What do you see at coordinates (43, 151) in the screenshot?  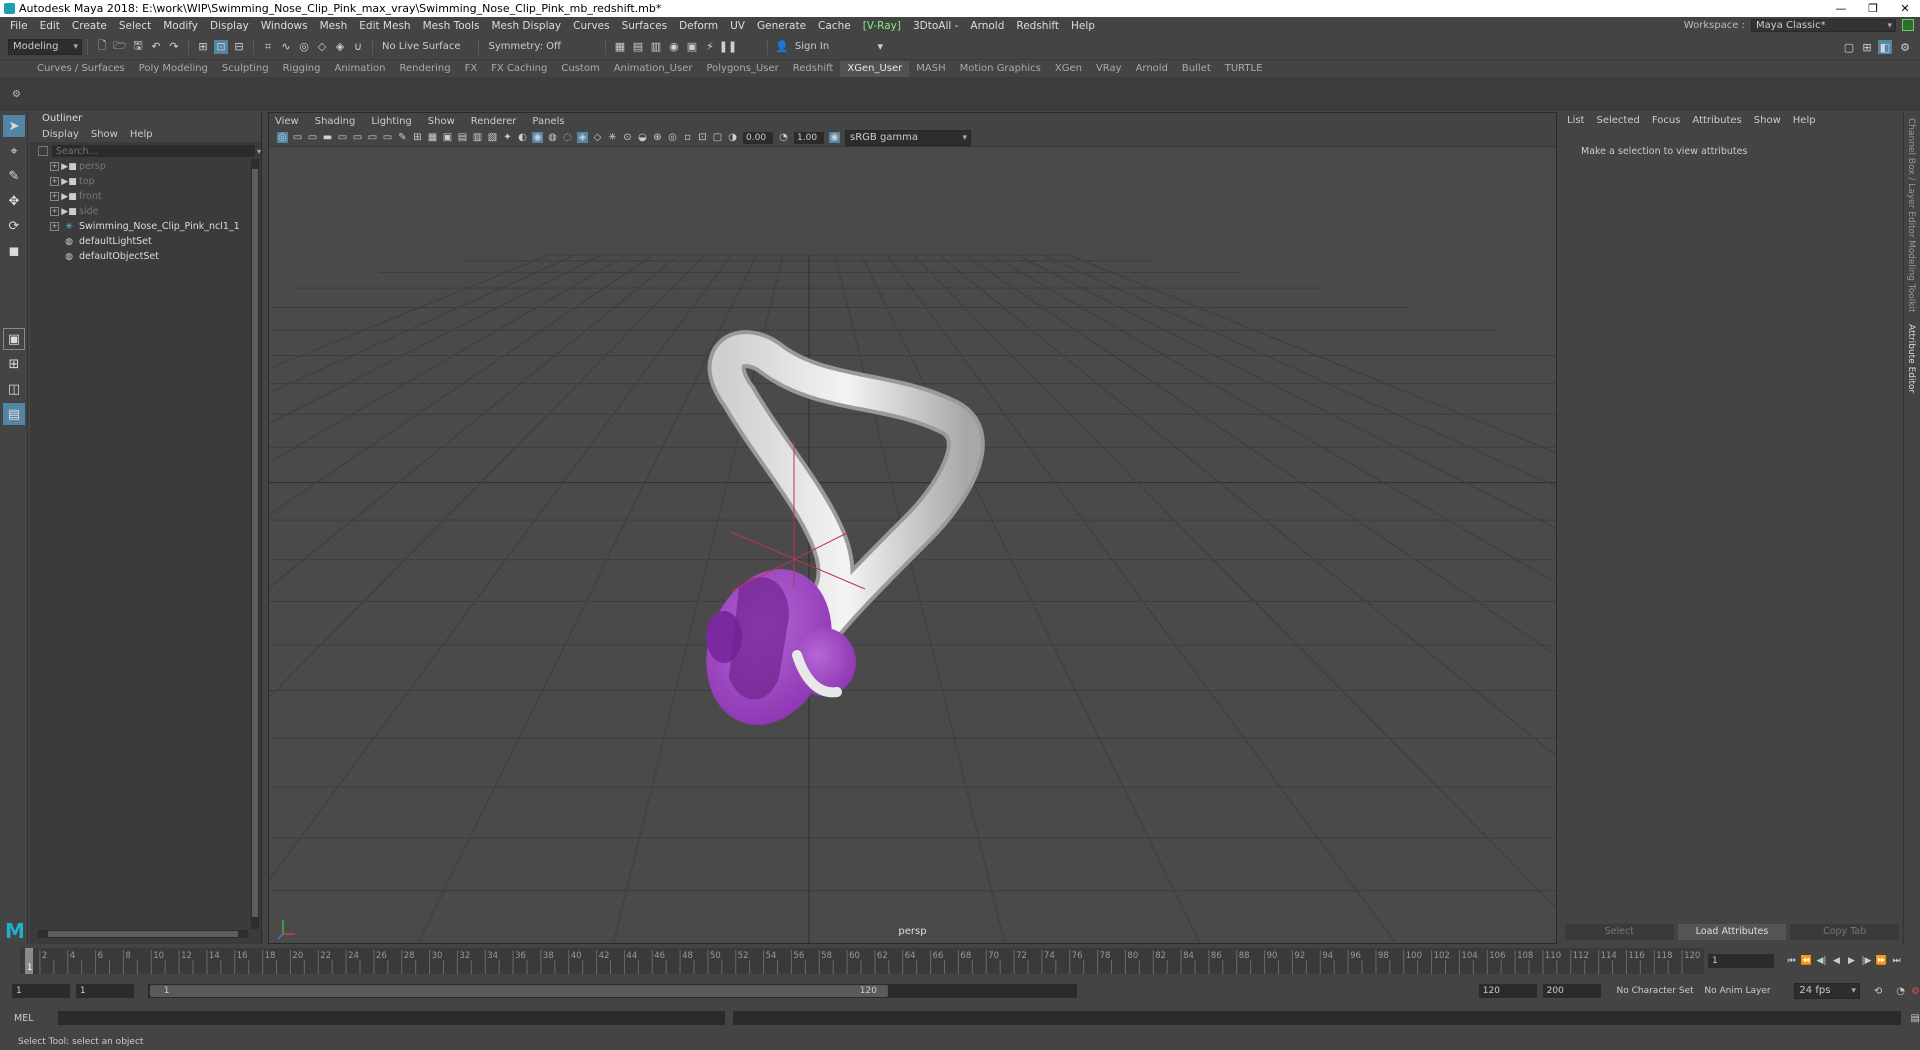 I see `filter-icon` at bounding box center [43, 151].